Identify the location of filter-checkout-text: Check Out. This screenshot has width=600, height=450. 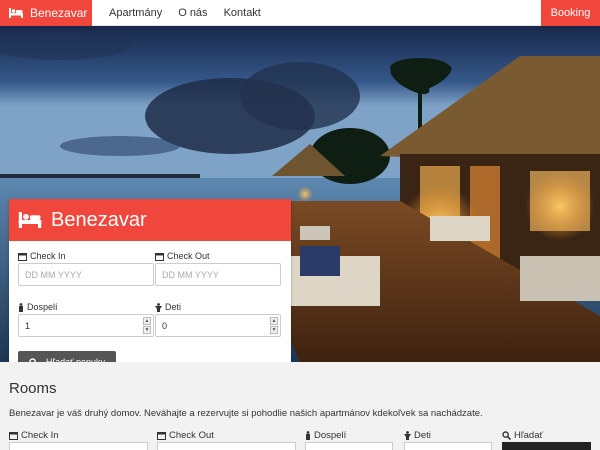
(191, 435).